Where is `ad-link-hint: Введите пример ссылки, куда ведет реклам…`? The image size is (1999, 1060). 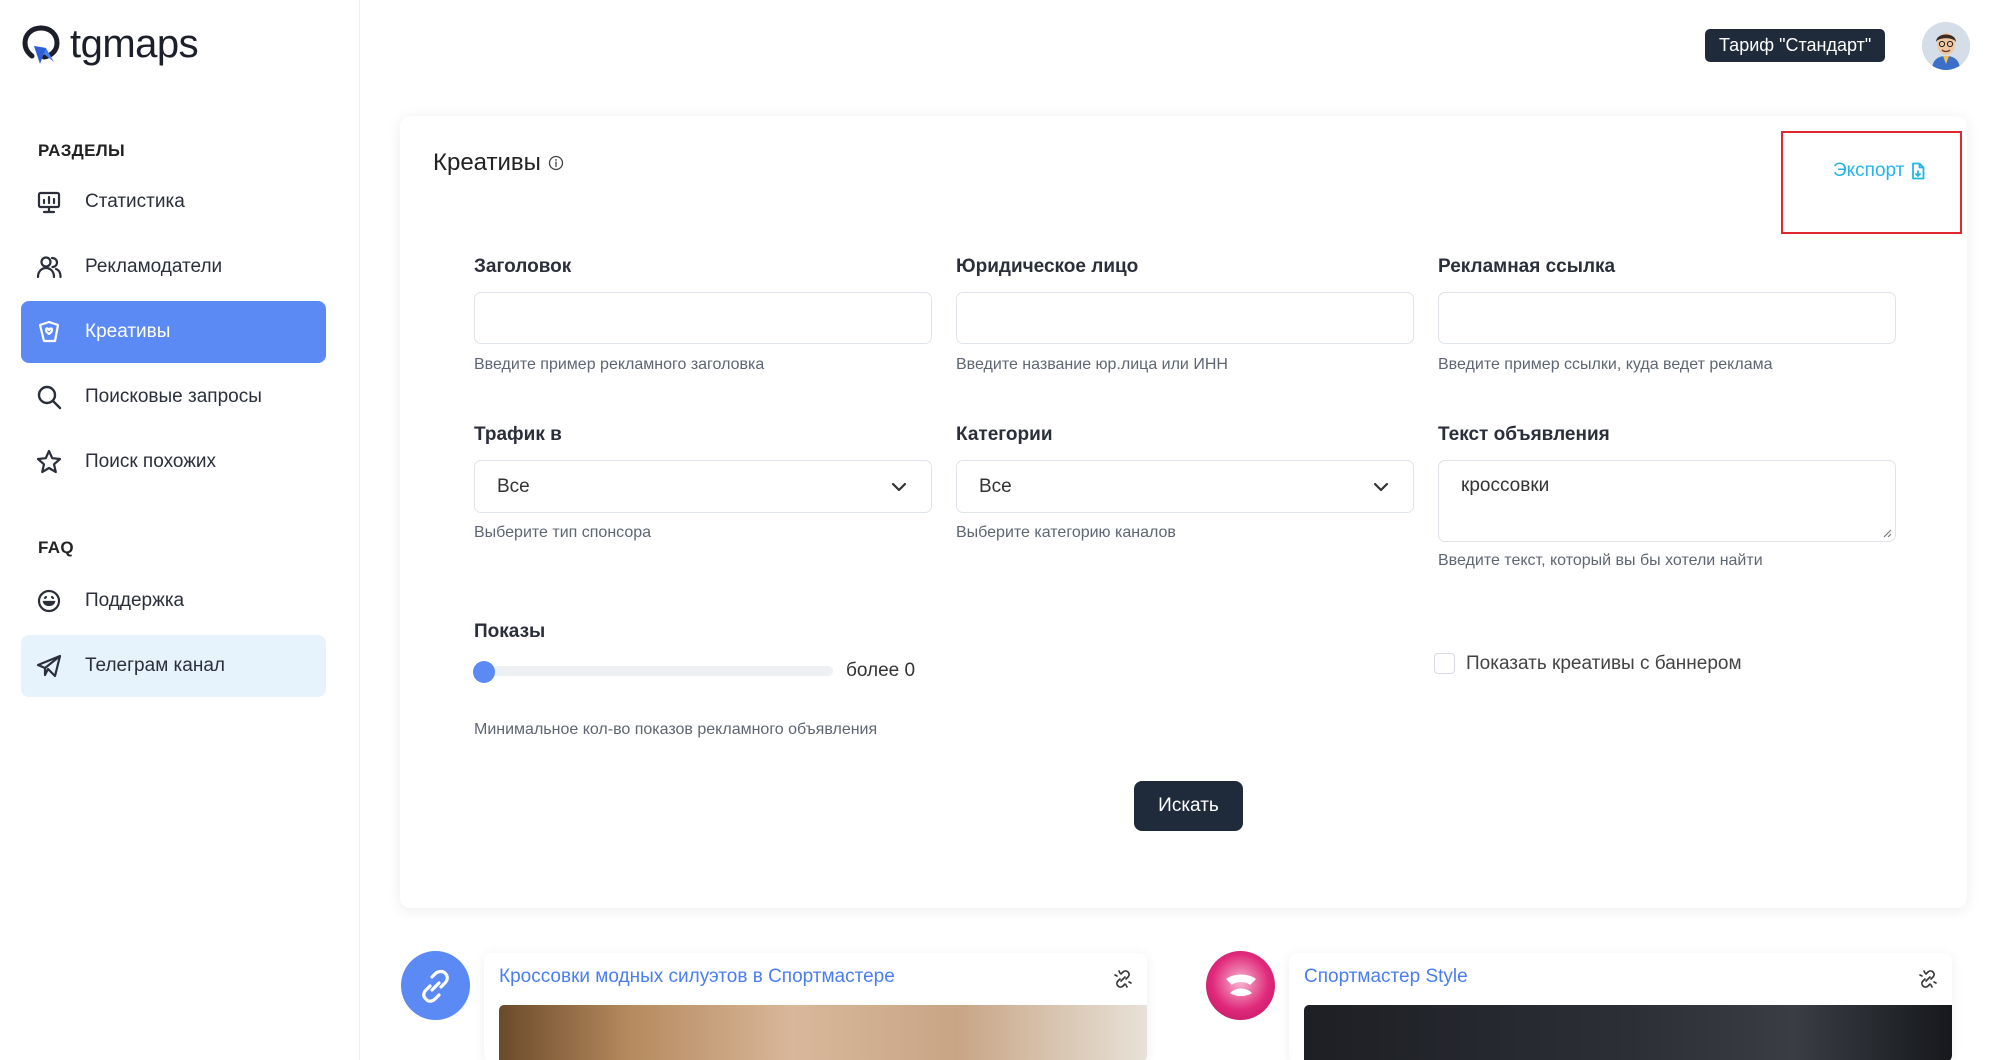 ad-link-hint: Введите пример ссылки, куда ведет реклам… is located at coordinates (1605, 364).